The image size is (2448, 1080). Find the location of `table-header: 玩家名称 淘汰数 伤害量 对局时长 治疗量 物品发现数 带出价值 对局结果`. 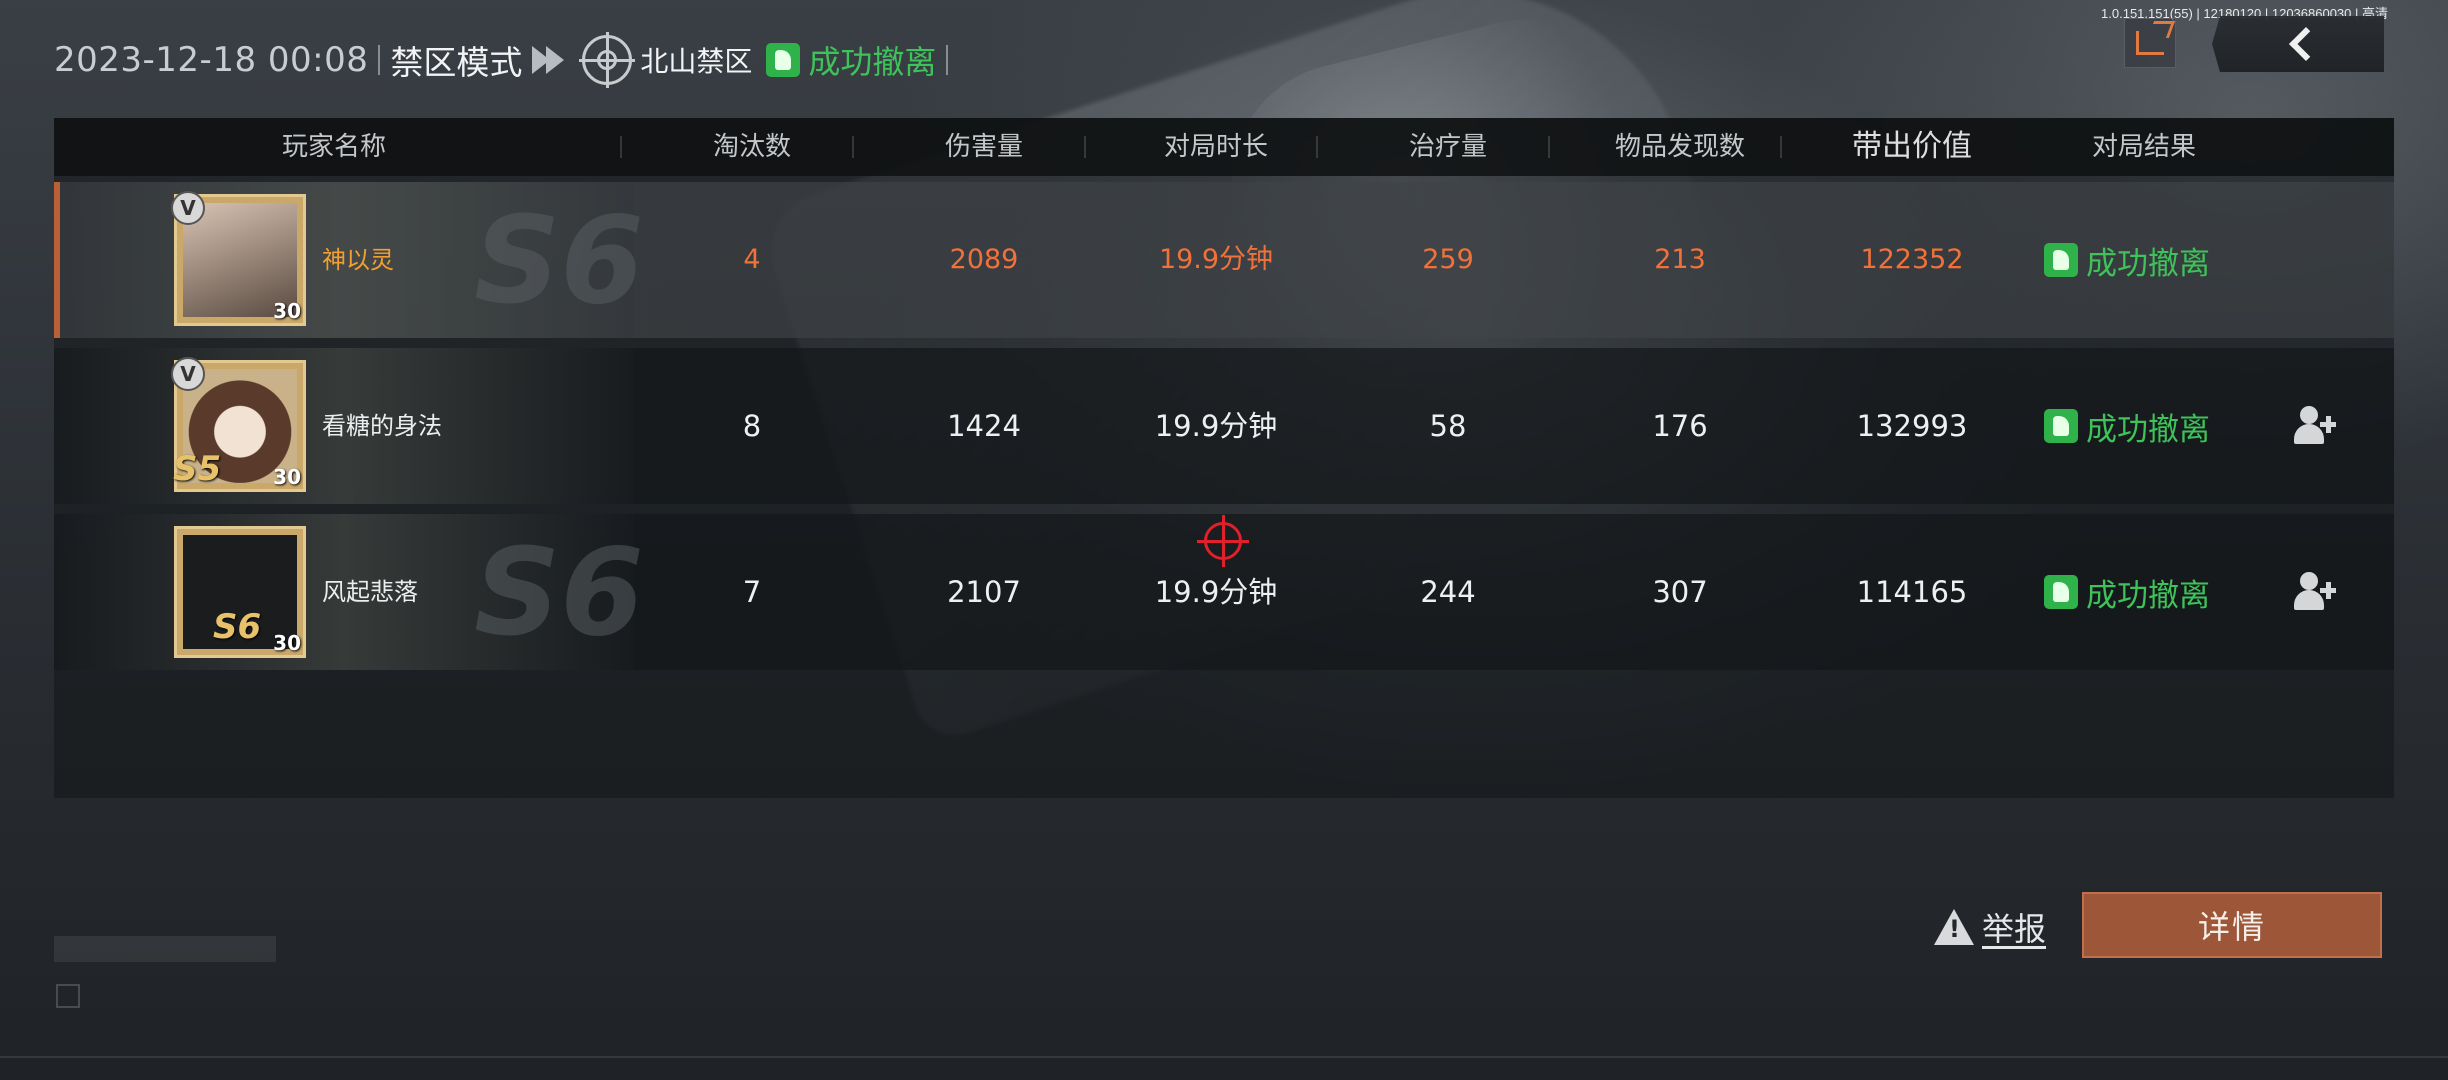

table-header: 玩家名称 淘汰数 伤害量 对局时长 治疗量 物品发现数 带出价值 对局结果 is located at coordinates (1224, 147).